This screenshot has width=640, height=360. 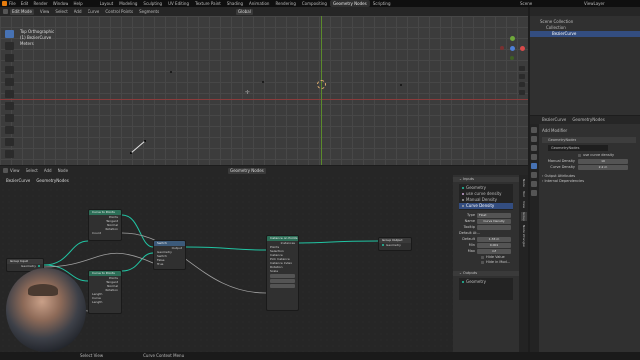 What do you see at coordinates (22, 11) in the screenshot?
I see `mode-selector: Edit Mode` at bounding box center [22, 11].